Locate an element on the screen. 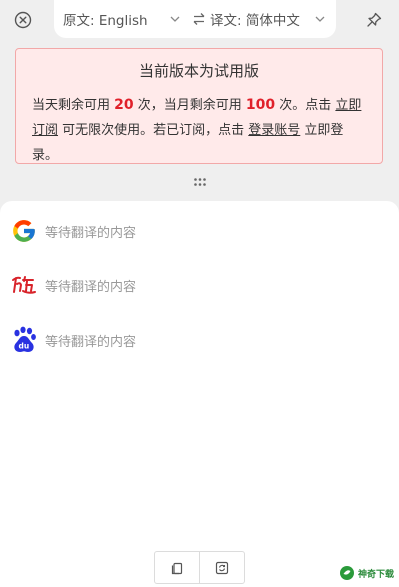 This screenshot has width=399, height=587. month-remaining-count: 100 is located at coordinates (260, 105).